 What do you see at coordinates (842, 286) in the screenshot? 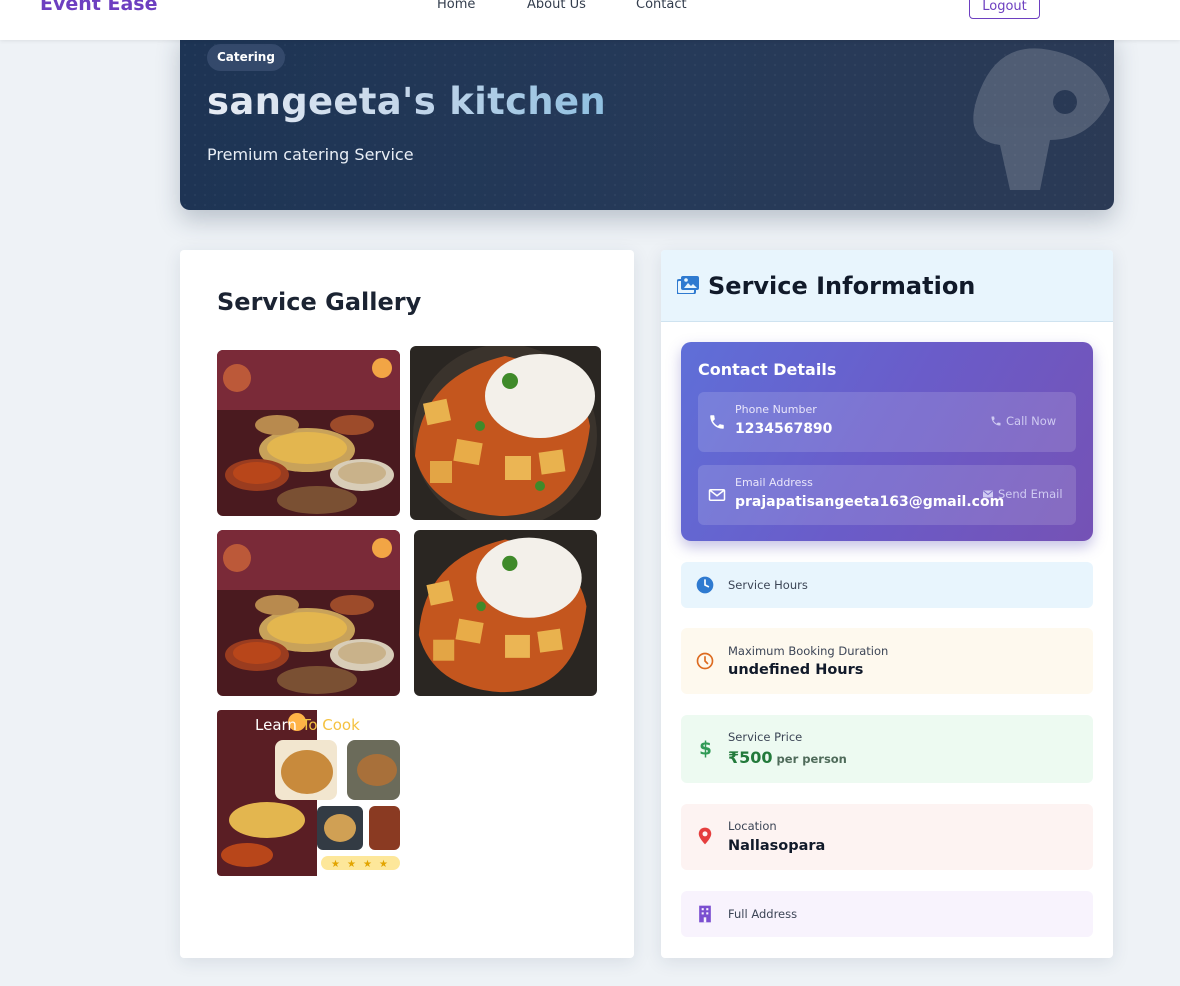
I see `info-card-title: Service Information` at bounding box center [842, 286].